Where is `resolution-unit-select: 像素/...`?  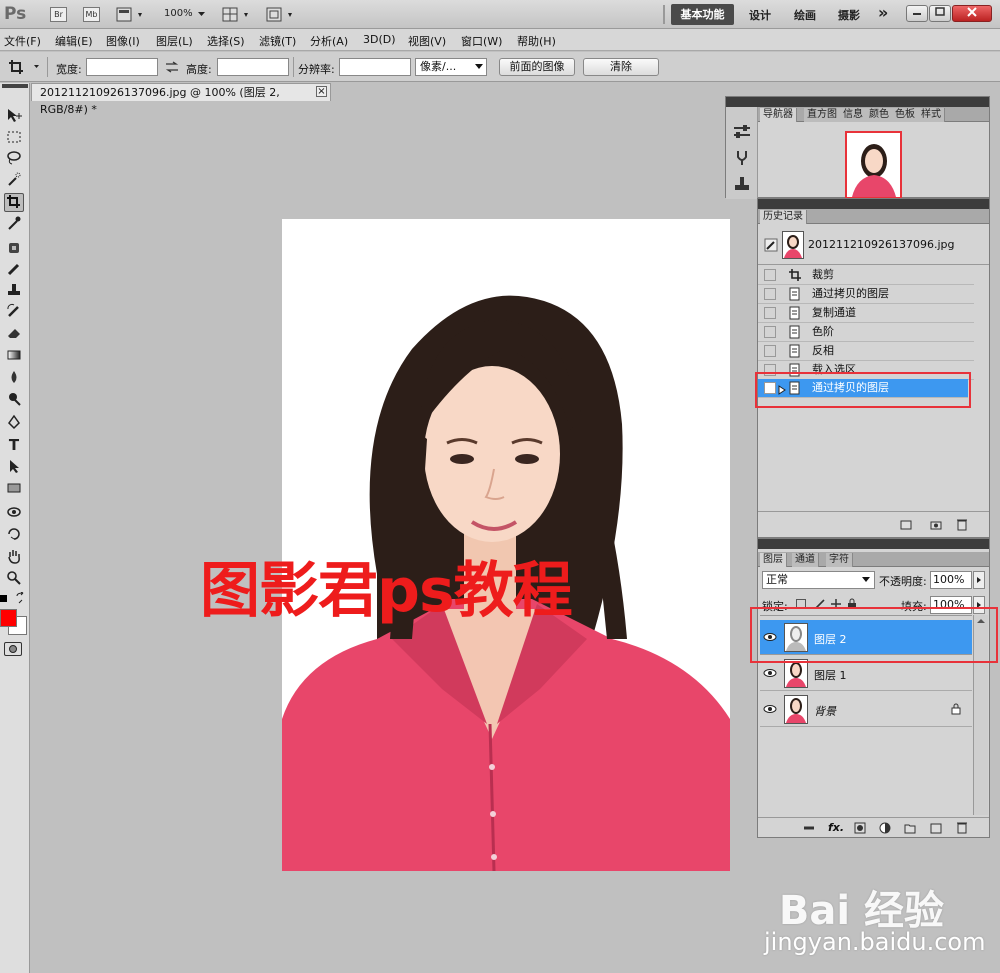 resolution-unit-select: 像素/... is located at coordinates (451, 67).